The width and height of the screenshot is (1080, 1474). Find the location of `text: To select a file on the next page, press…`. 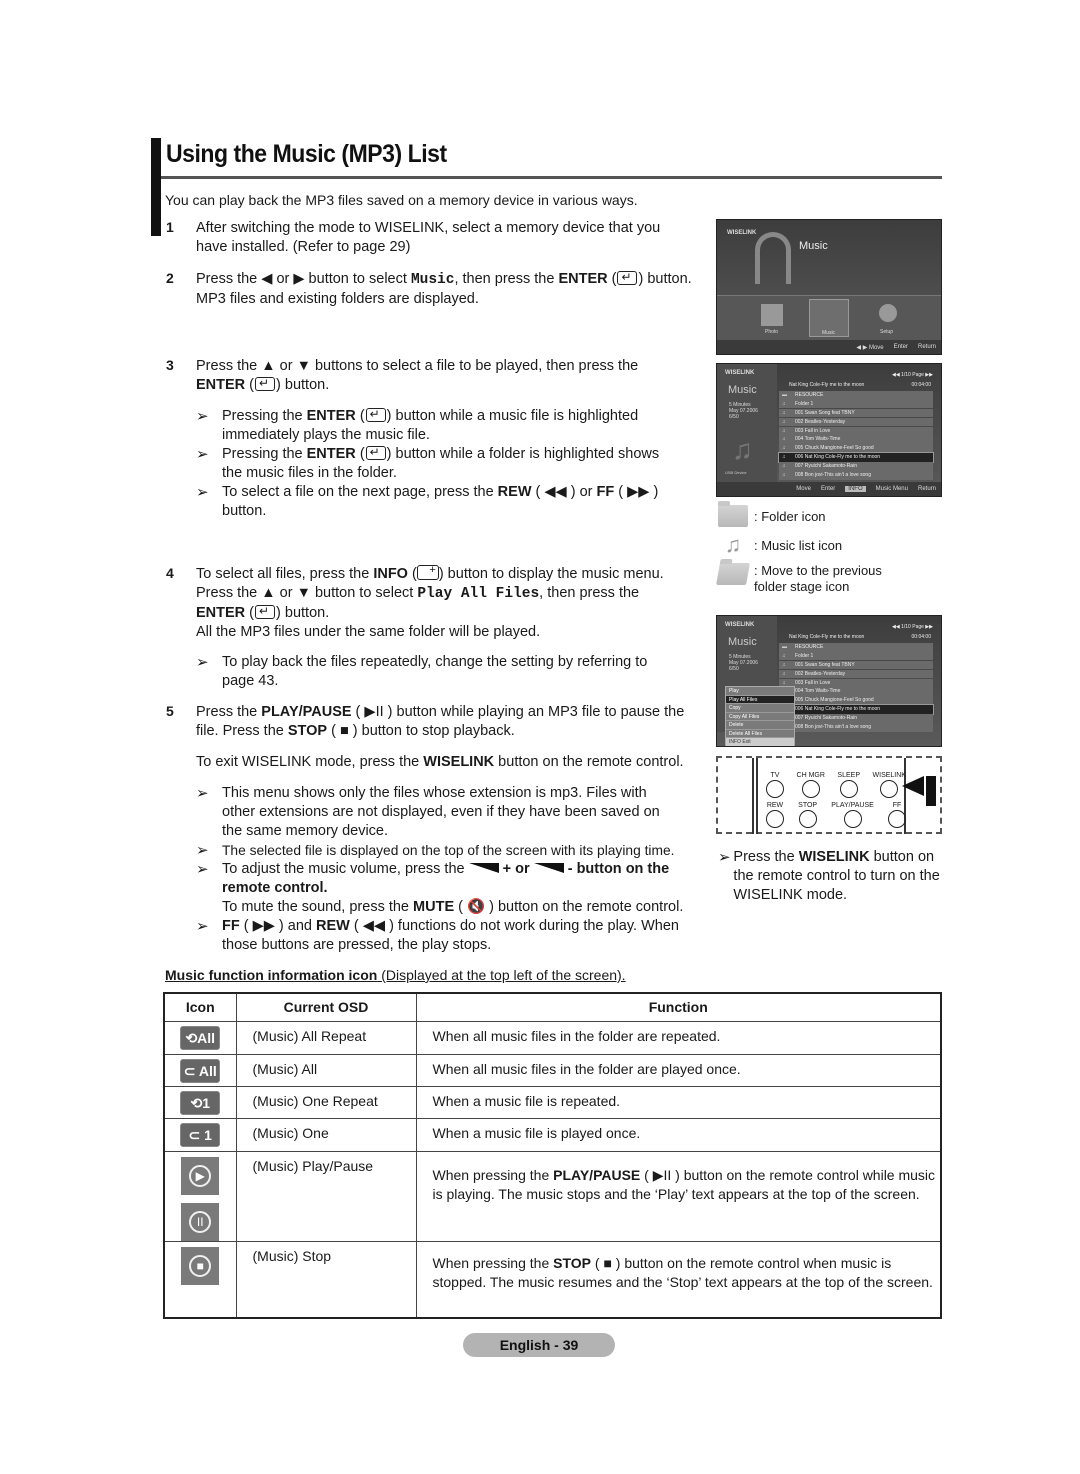

text: To select a file on the next page, press… is located at coordinates (360, 492).